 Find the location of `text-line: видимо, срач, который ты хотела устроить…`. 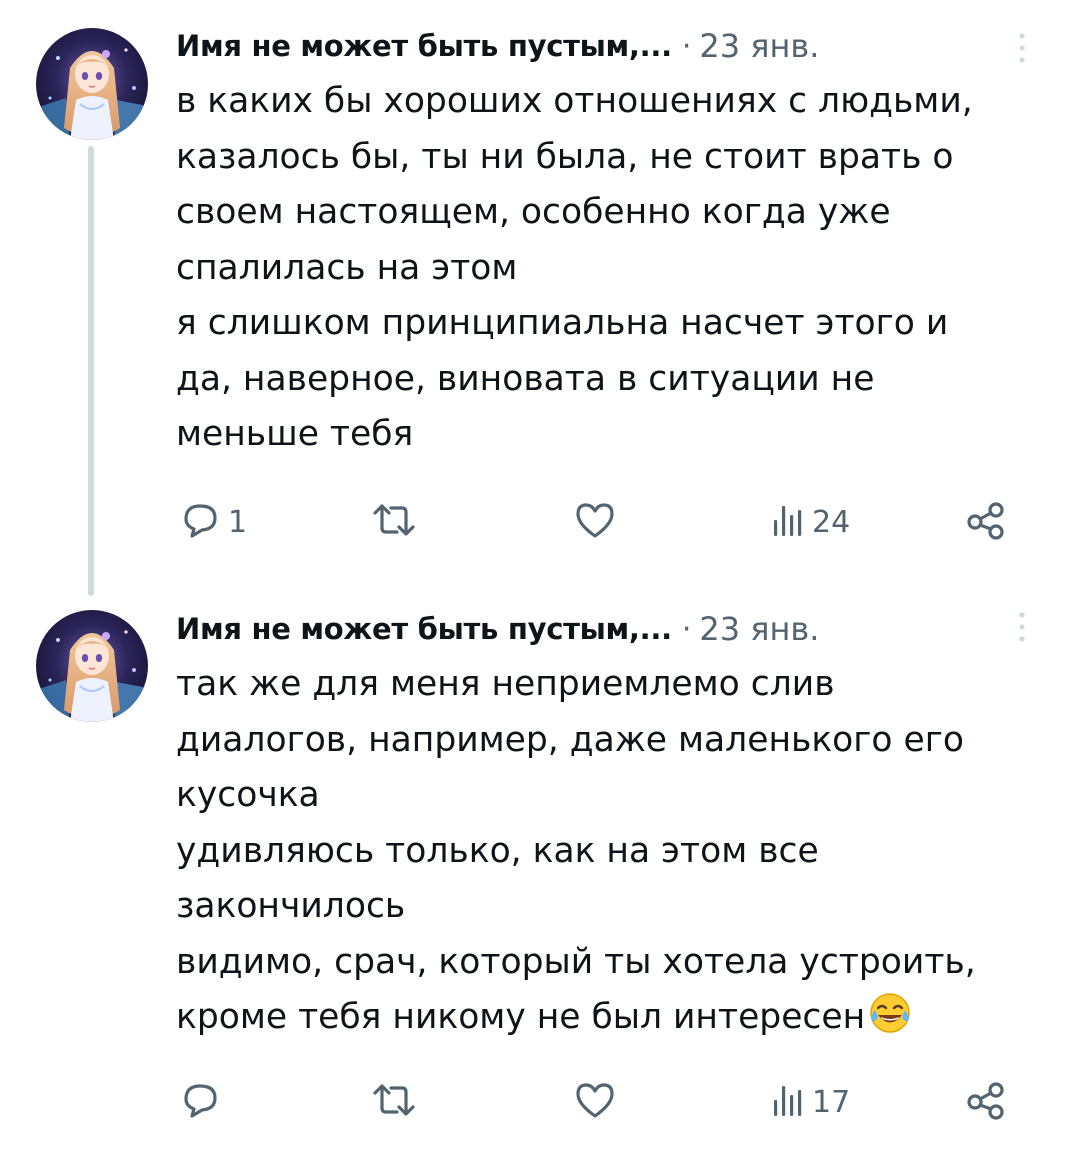

text-line: видимо, срач, который ты хотела устроить… is located at coordinates (576, 961).